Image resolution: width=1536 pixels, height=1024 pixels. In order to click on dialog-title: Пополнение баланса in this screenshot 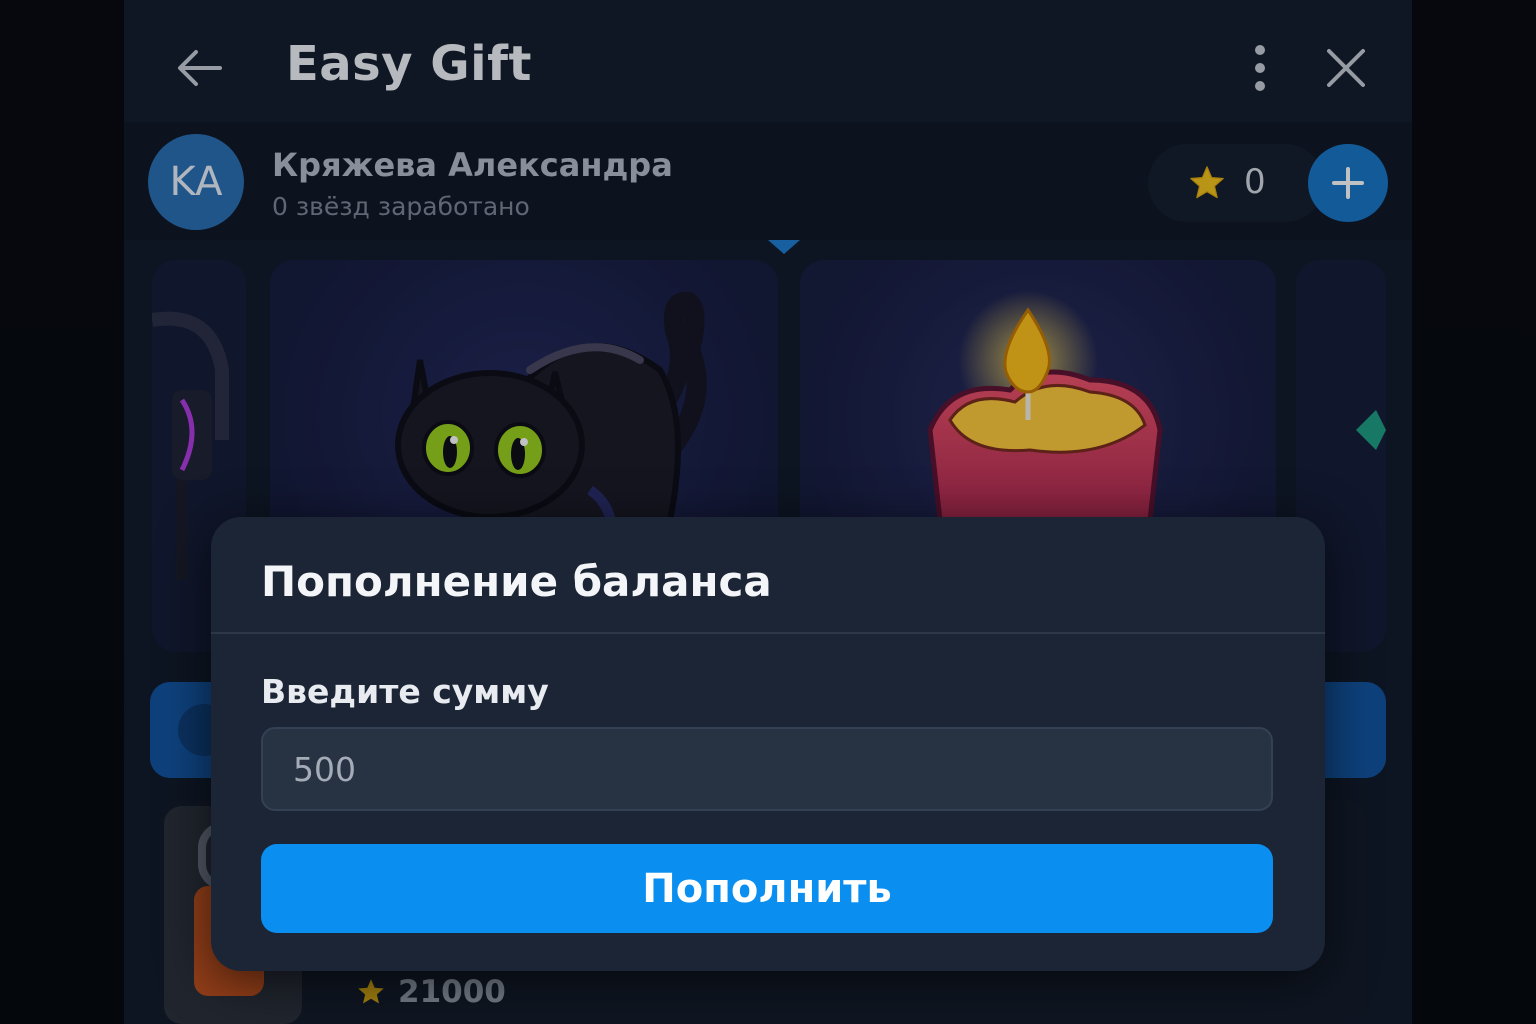, I will do `click(516, 581)`.